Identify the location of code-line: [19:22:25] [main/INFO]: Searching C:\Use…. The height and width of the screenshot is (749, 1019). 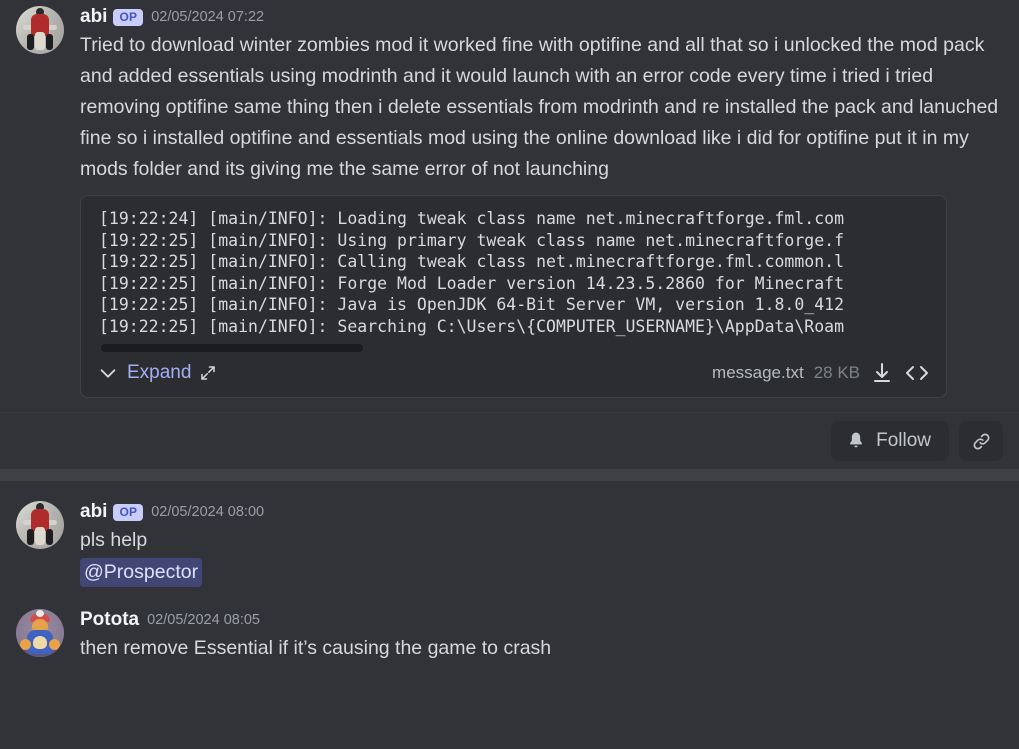
(472, 326).